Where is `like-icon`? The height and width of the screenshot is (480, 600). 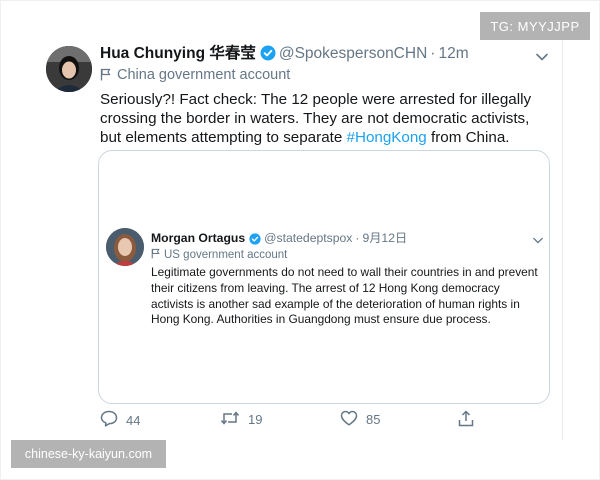
like-icon is located at coordinates (349, 419).